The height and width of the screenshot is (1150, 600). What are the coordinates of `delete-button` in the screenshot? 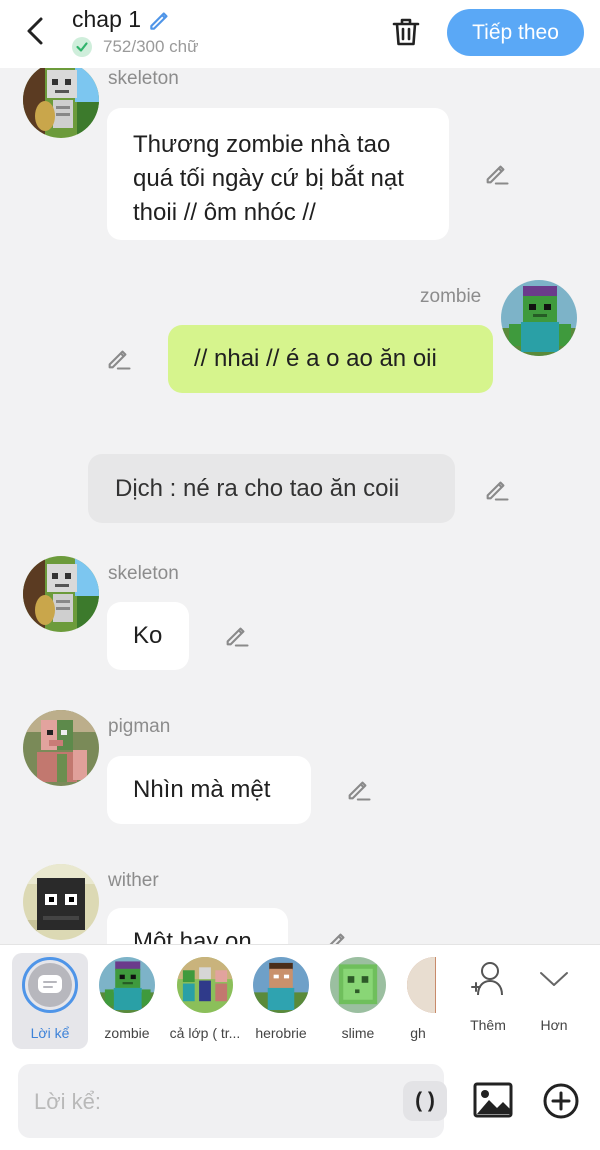 It's located at (406, 32).